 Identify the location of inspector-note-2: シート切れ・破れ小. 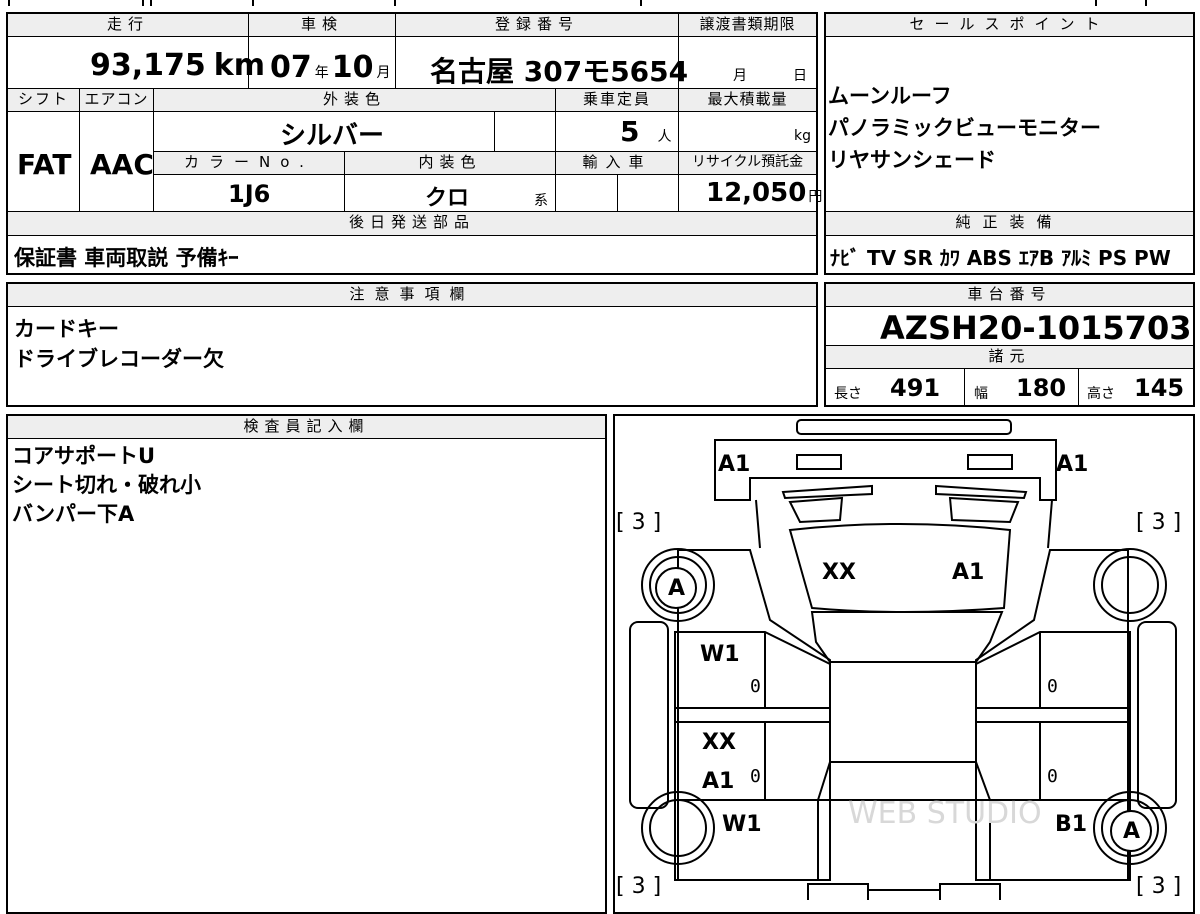
(106, 485).